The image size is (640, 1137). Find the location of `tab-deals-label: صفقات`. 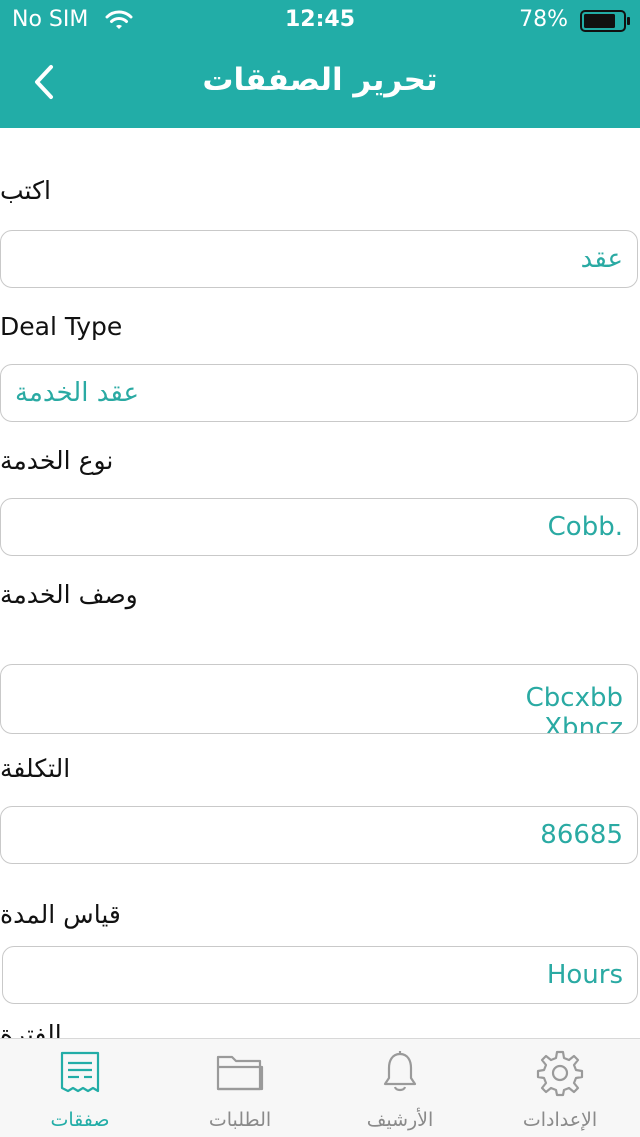

tab-deals-label: صفقات is located at coordinates (80, 1120).